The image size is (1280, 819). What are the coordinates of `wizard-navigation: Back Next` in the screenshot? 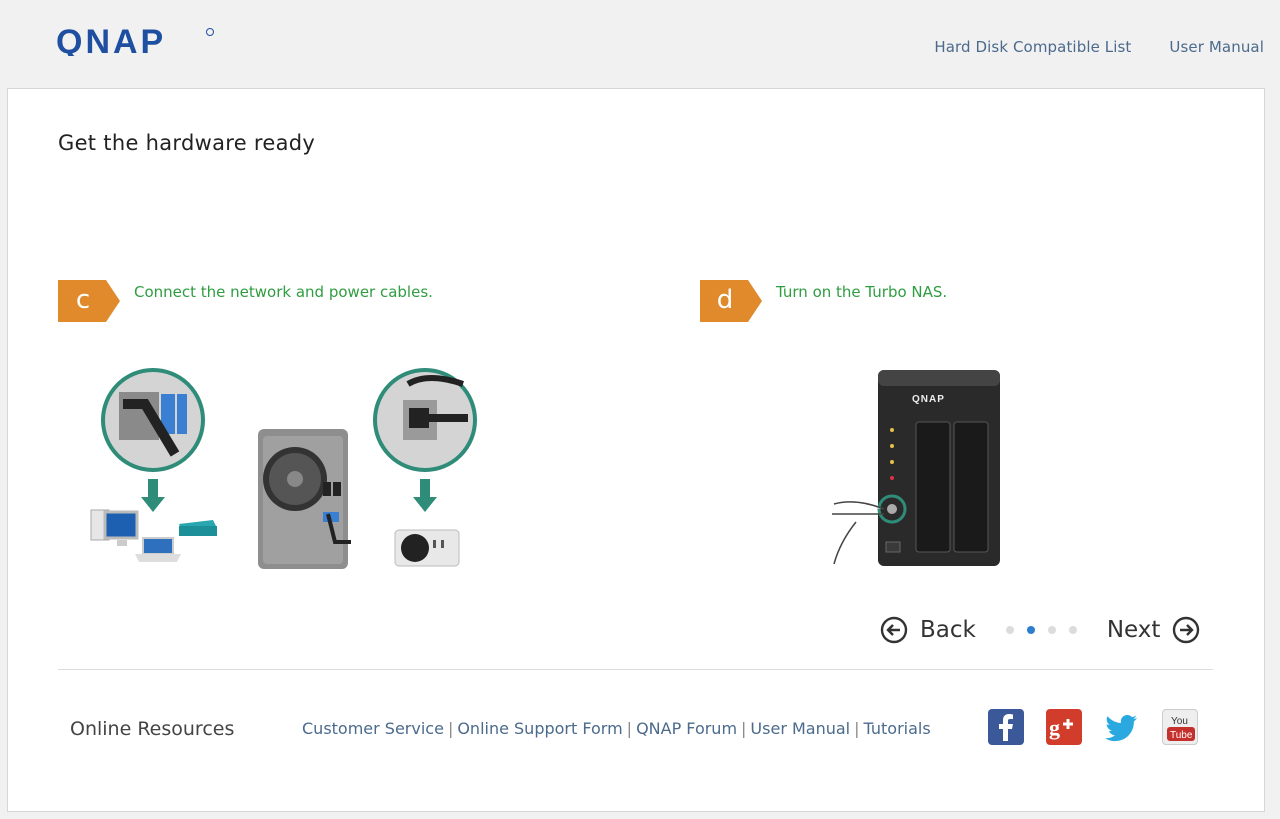 It's located at (1040, 630).